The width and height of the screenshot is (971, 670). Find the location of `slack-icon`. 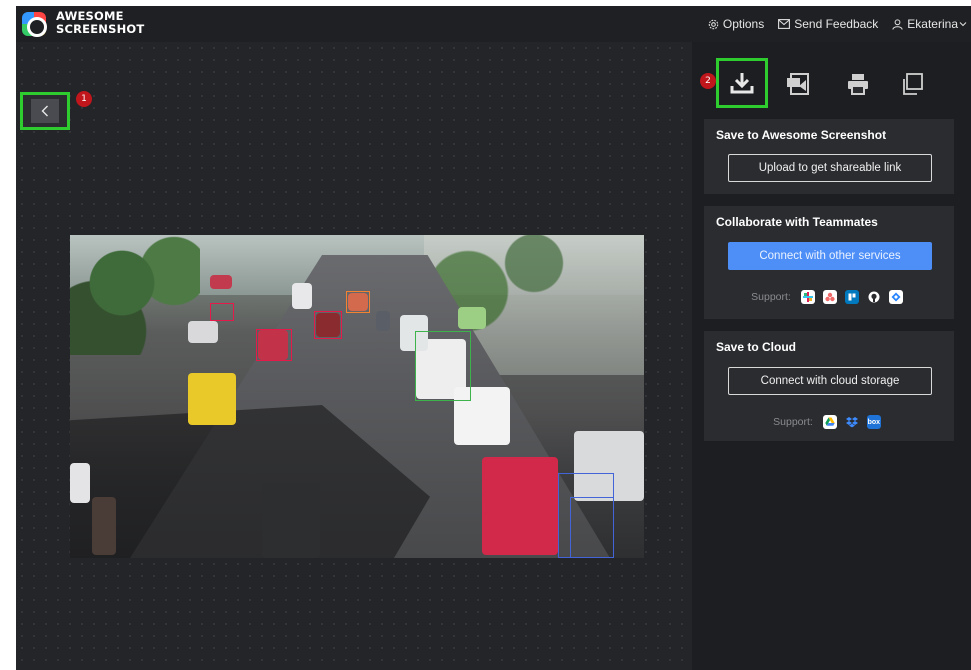

slack-icon is located at coordinates (807, 297).